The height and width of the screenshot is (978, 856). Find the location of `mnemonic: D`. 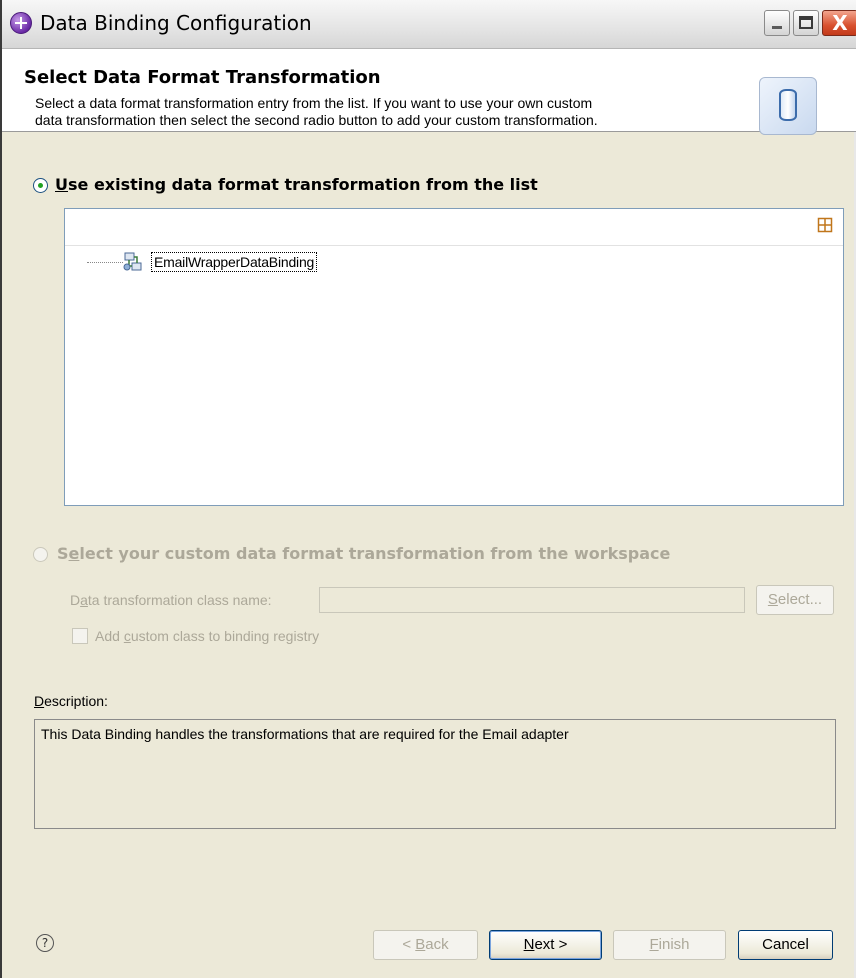

mnemonic: D is located at coordinates (39, 701).